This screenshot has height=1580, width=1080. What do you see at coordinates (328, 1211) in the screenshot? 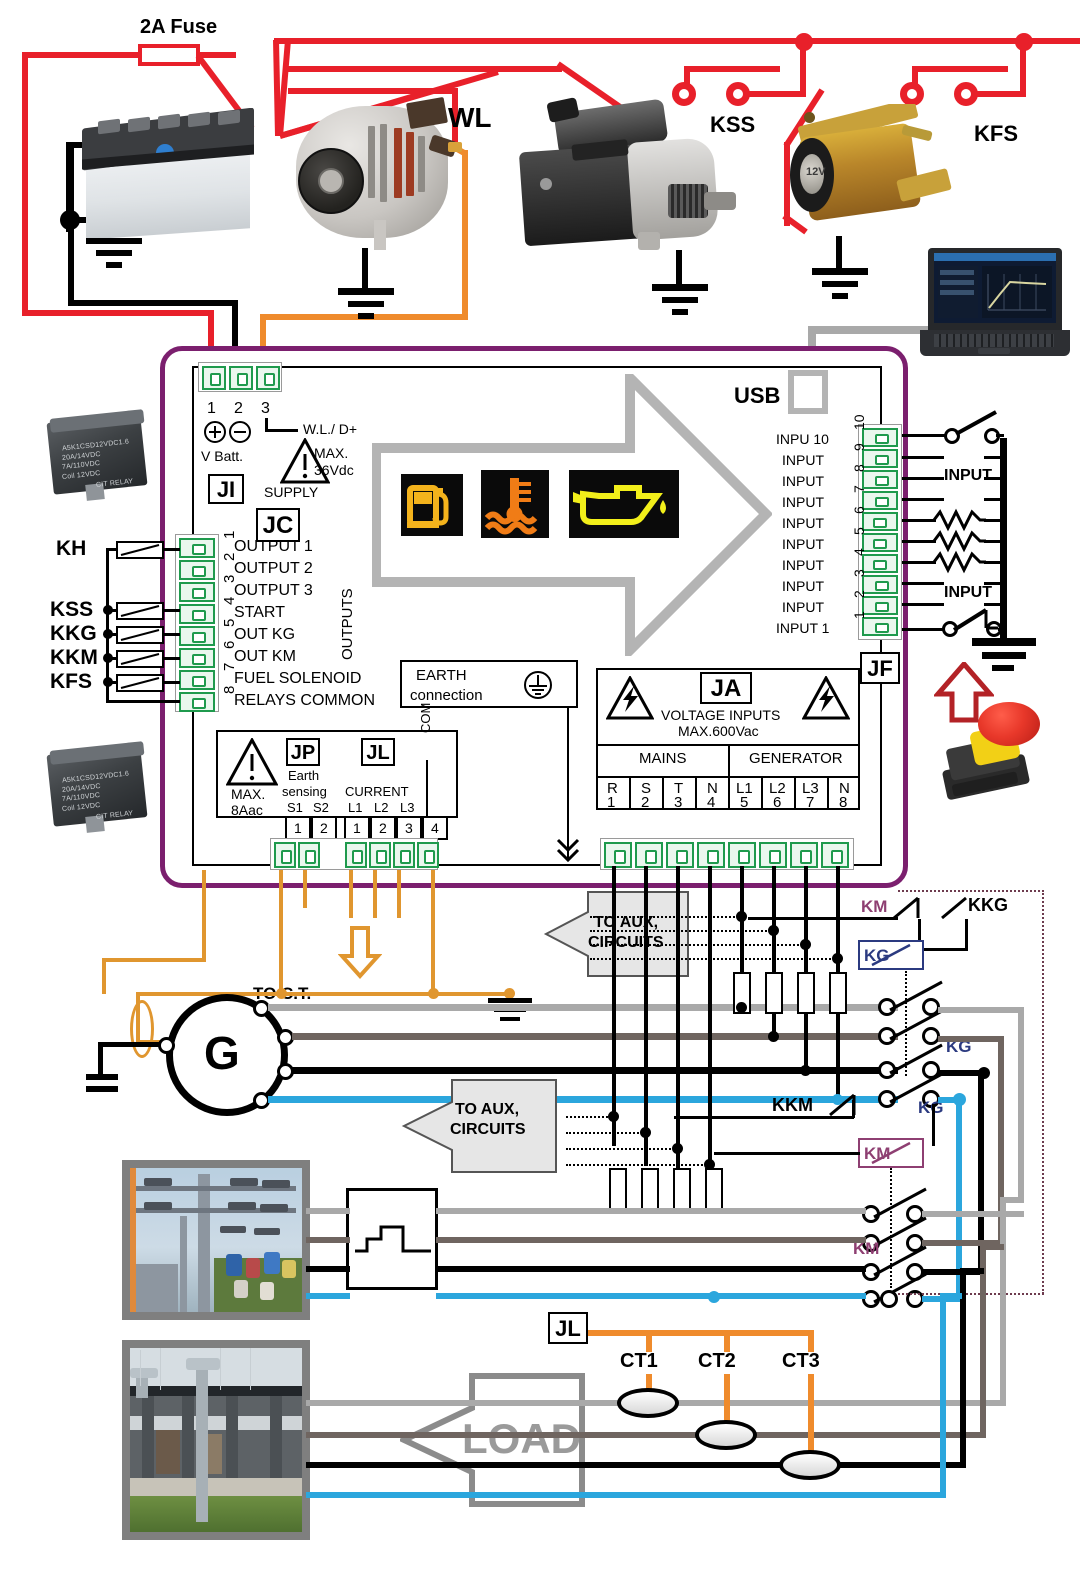
I see `mains-in-L1` at bounding box center [328, 1211].